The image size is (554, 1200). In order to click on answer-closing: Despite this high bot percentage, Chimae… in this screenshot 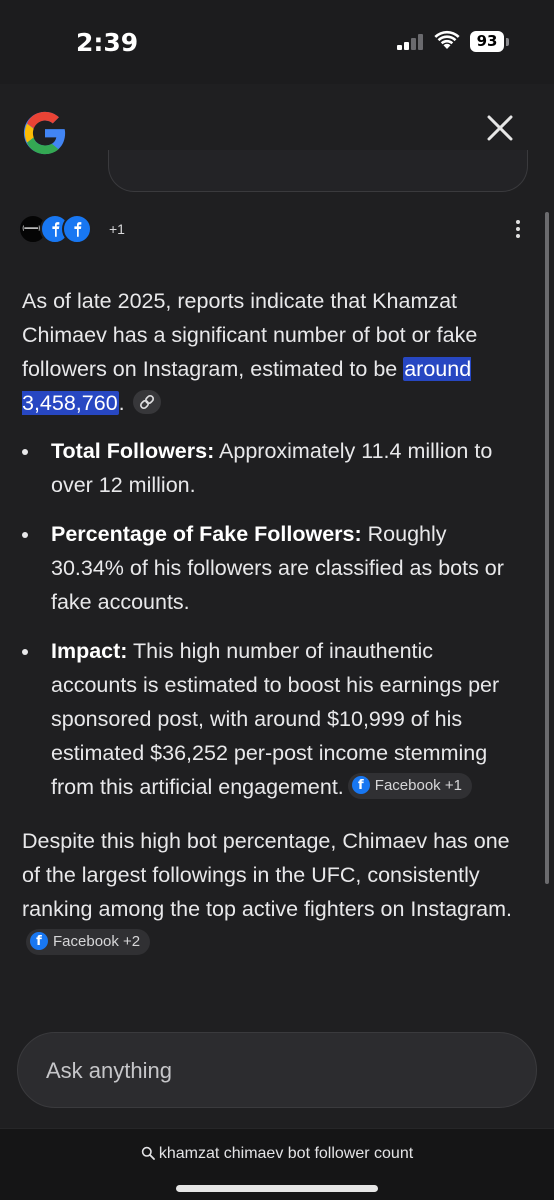, I will do `click(272, 892)`.